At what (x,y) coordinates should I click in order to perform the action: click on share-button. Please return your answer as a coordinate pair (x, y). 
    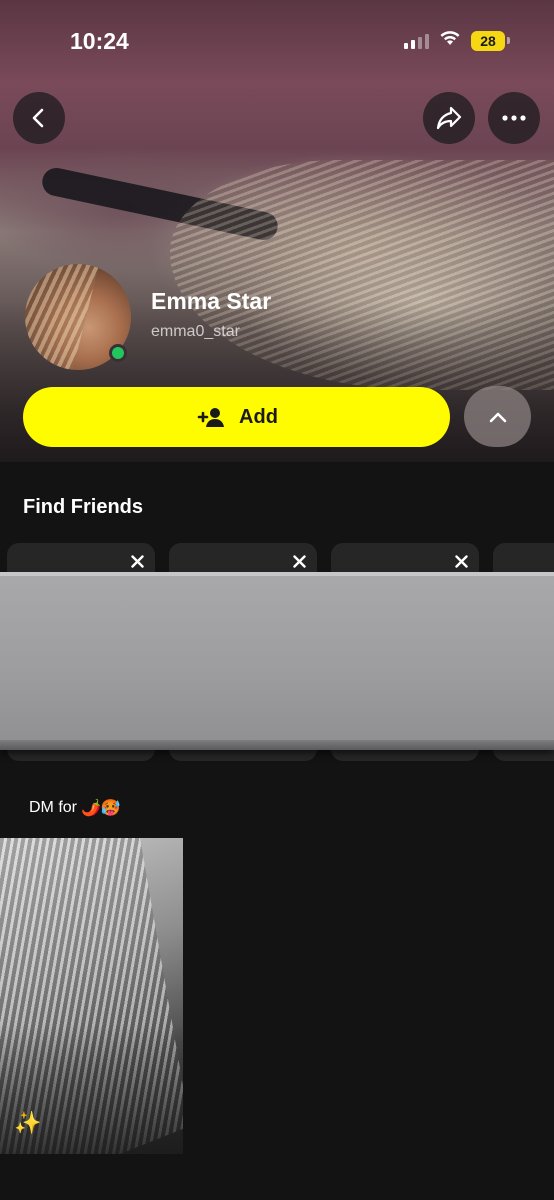
    Looking at the image, I should click on (449, 118).